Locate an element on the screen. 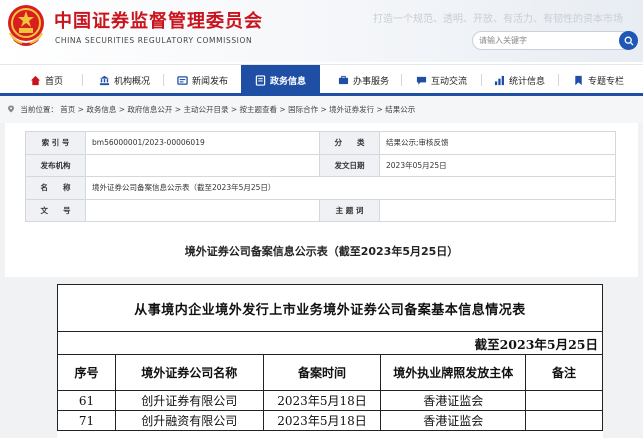 This screenshot has width=643, height=438. meta-publisher-value is located at coordinates (202, 165).